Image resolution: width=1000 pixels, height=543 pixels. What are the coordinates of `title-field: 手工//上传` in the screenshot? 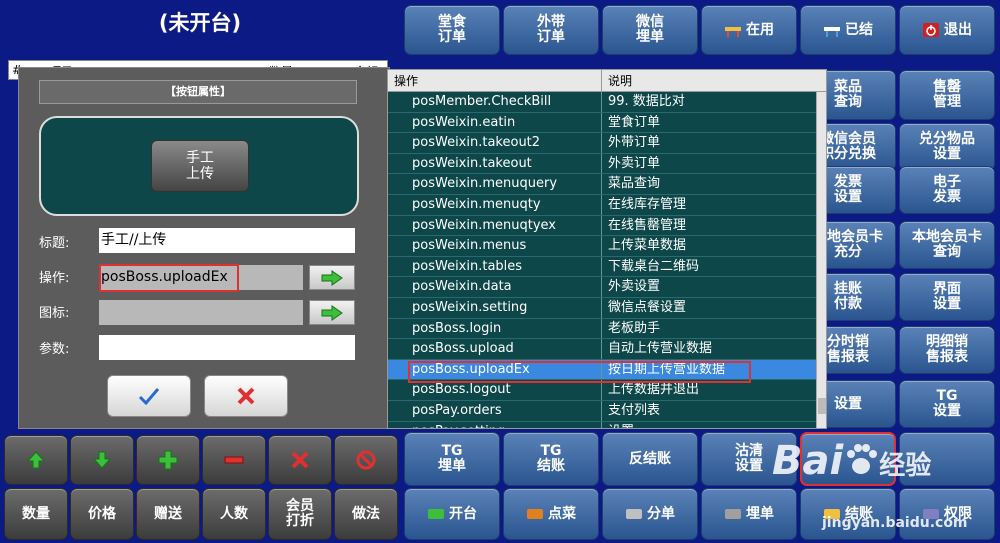 It's located at (227, 240).